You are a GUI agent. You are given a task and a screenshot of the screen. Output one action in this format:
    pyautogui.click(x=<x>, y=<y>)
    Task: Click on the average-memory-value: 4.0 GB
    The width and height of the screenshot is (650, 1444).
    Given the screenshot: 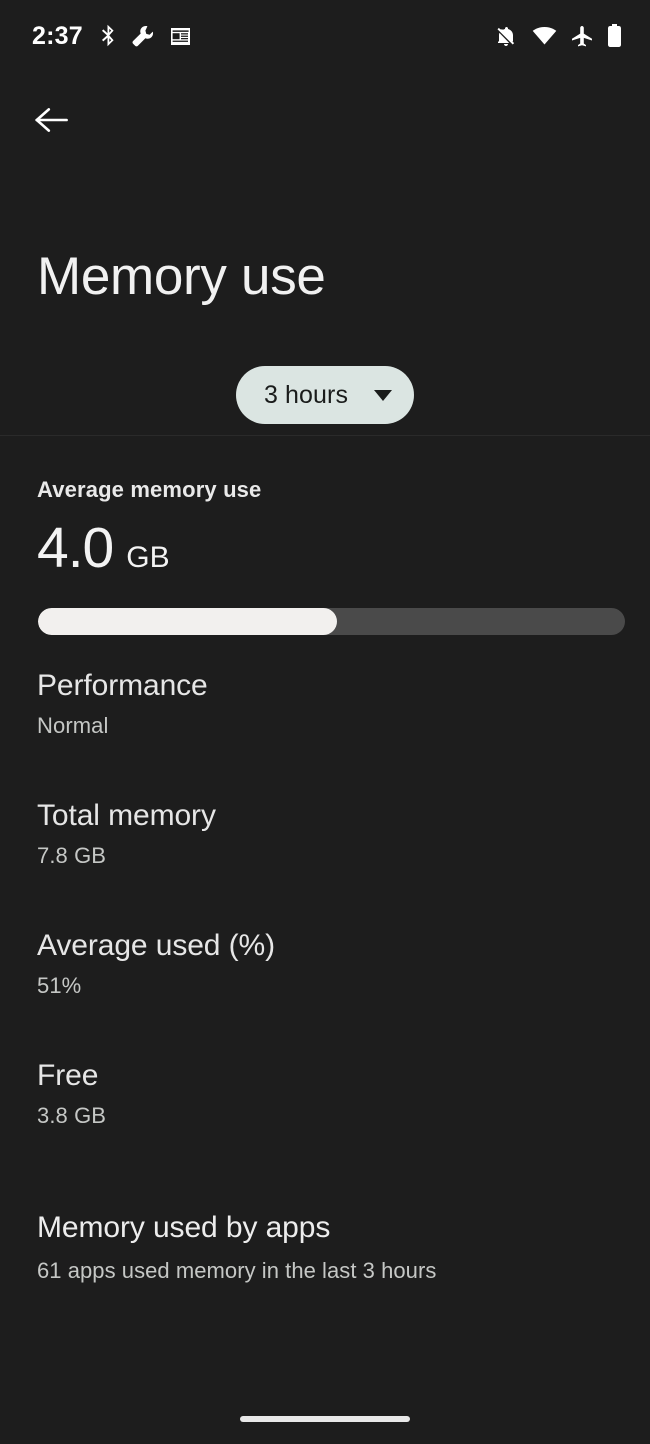 What is the action you would take?
    pyautogui.click(x=103, y=548)
    